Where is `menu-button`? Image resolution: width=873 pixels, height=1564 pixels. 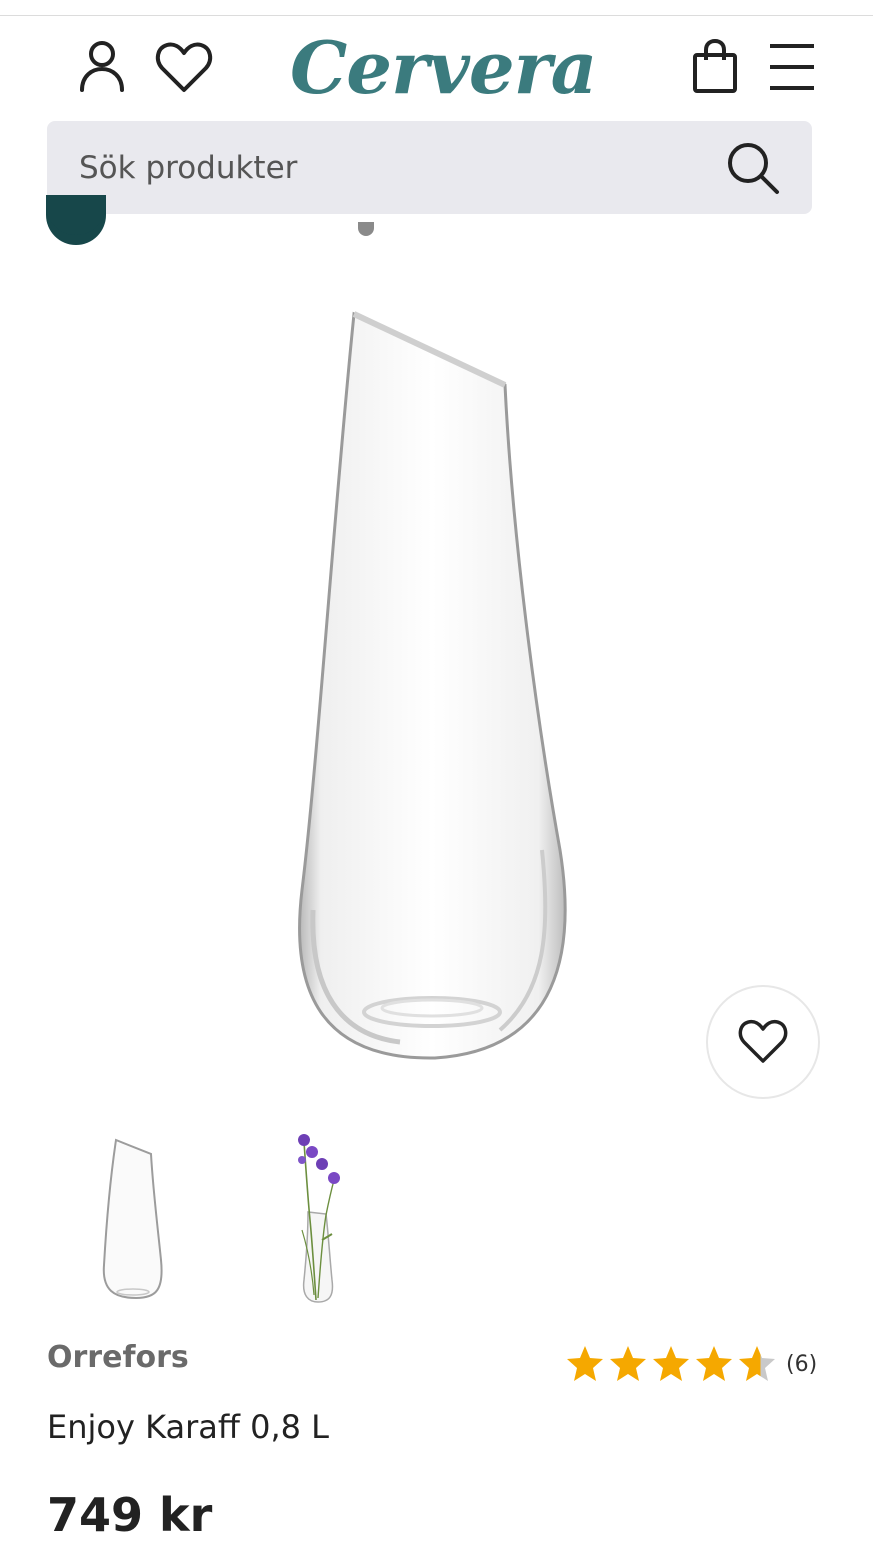 menu-button is located at coordinates (792, 68).